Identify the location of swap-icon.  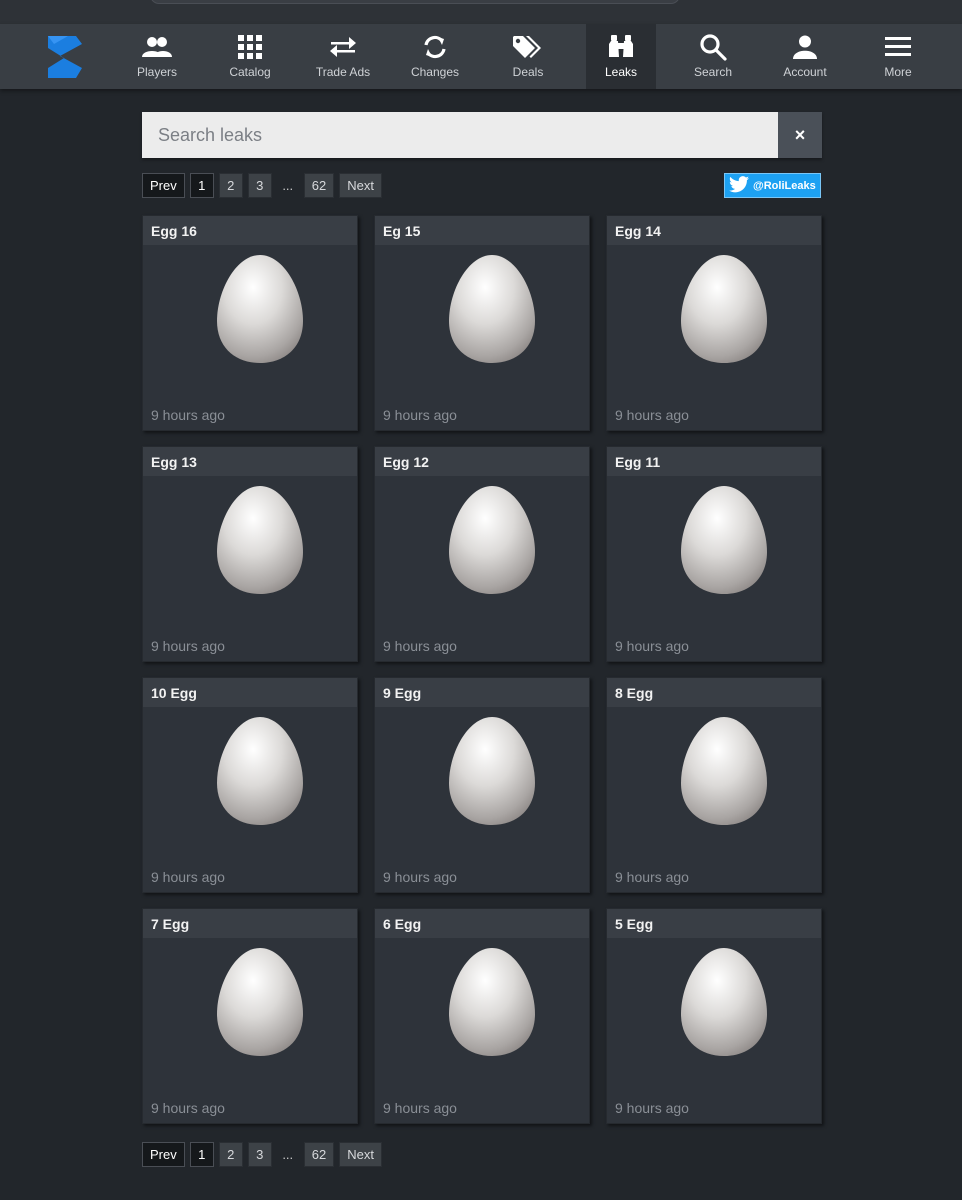
(343, 47).